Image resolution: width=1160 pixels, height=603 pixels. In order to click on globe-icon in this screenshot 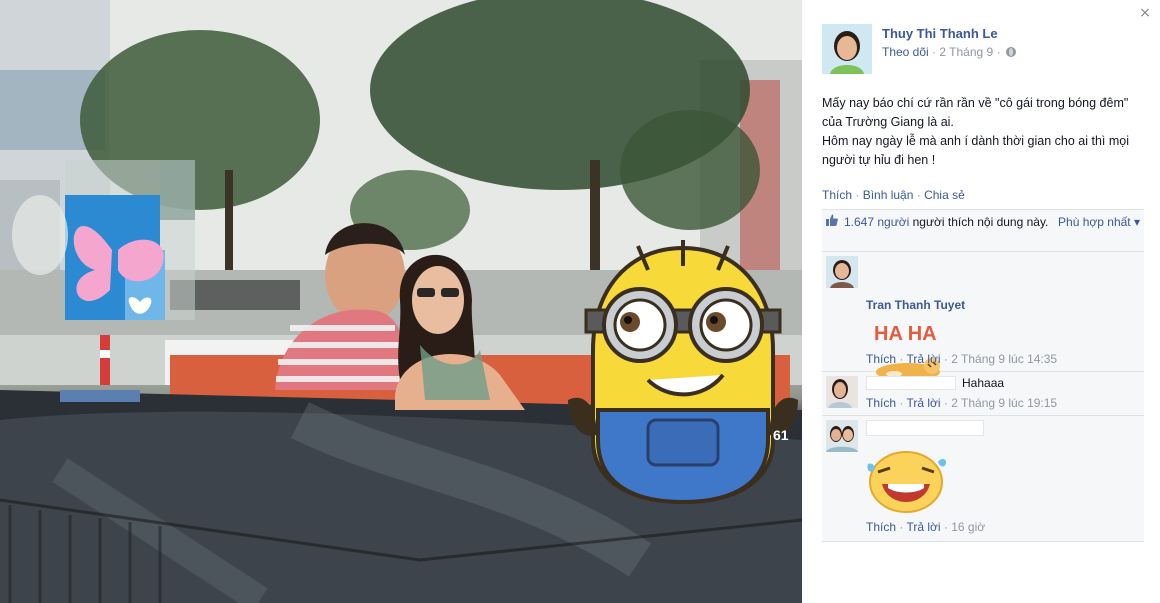, I will do `click(1010, 52)`.